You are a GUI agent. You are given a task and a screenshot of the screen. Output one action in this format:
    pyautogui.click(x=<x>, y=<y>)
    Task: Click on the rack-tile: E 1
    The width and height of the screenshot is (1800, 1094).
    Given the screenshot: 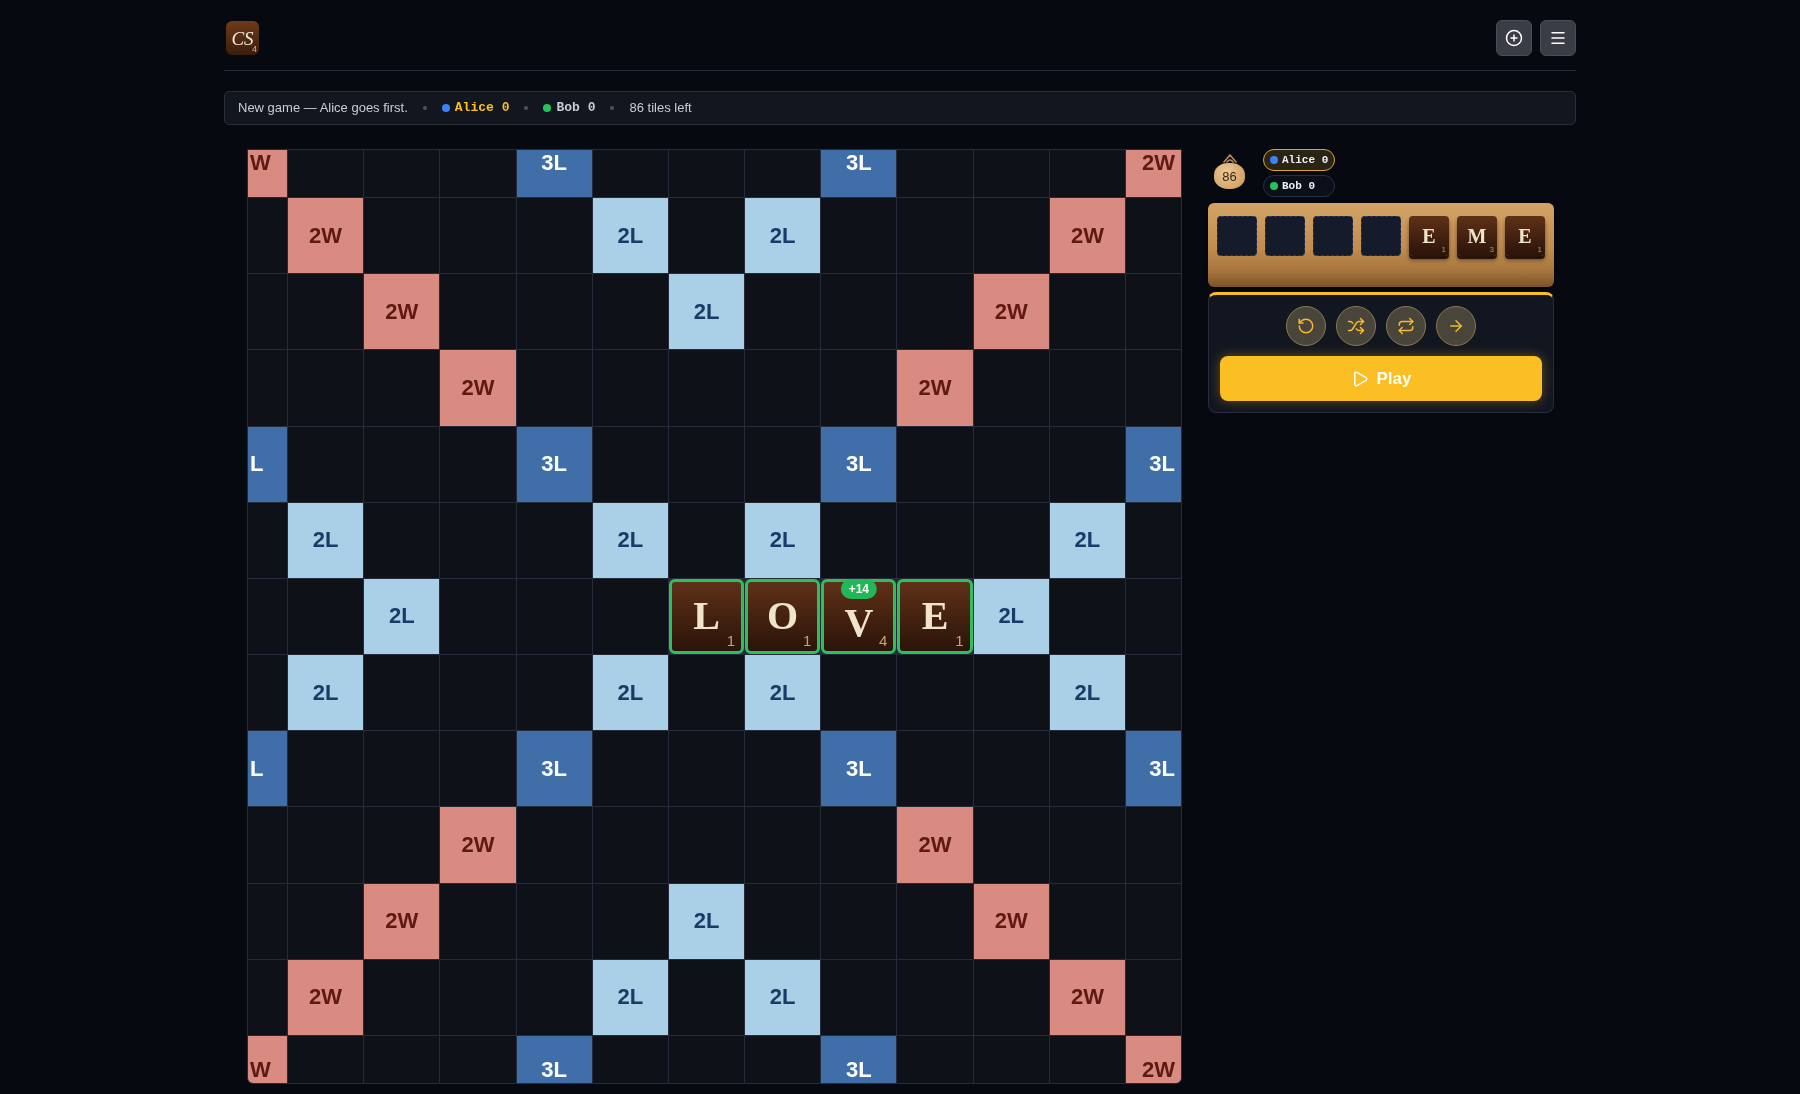 What is the action you would take?
    pyautogui.click(x=1429, y=236)
    